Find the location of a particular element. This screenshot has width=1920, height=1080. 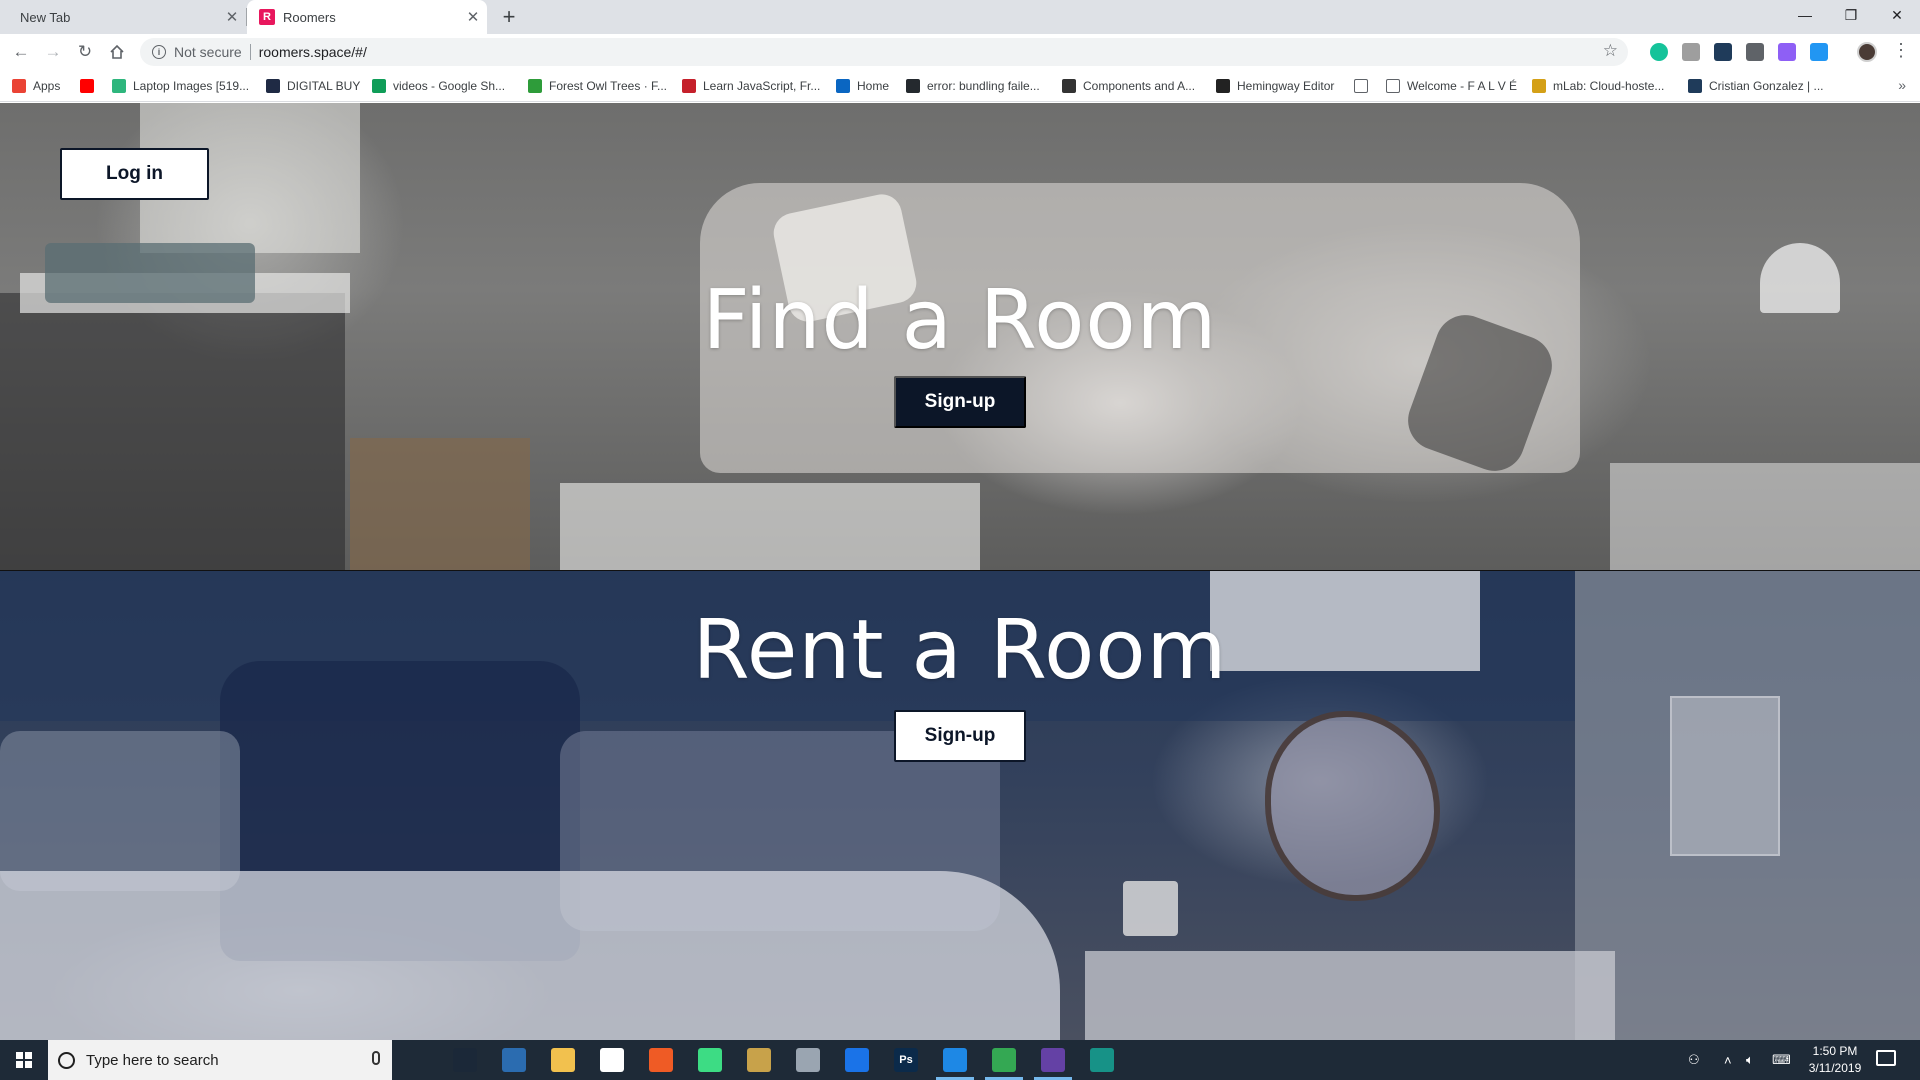

notifications-icon is located at coordinates (1886, 1058).